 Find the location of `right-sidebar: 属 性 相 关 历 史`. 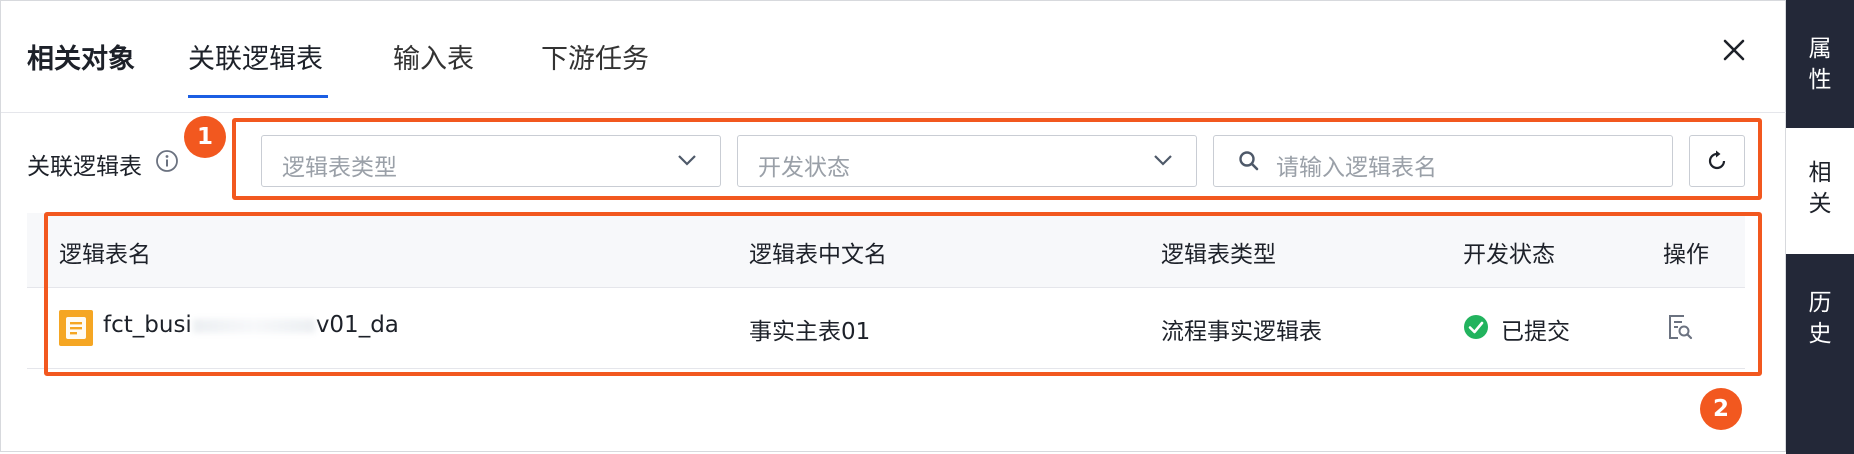

right-sidebar: 属 性 相 关 历 史 is located at coordinates (1820, 227).